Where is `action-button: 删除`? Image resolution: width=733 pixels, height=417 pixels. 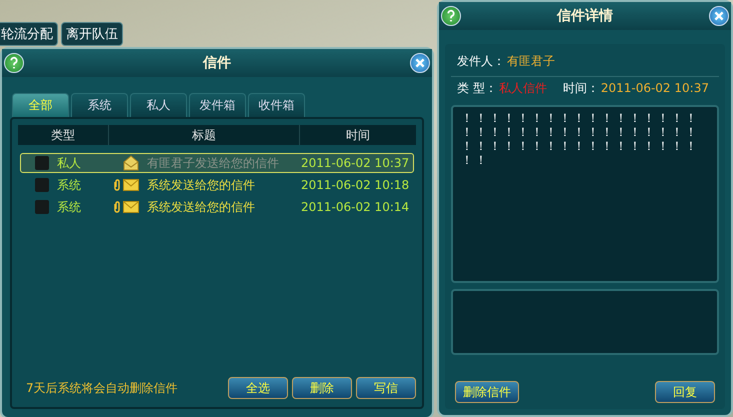
action-button: 删除 is located at coordinates (322, 388).